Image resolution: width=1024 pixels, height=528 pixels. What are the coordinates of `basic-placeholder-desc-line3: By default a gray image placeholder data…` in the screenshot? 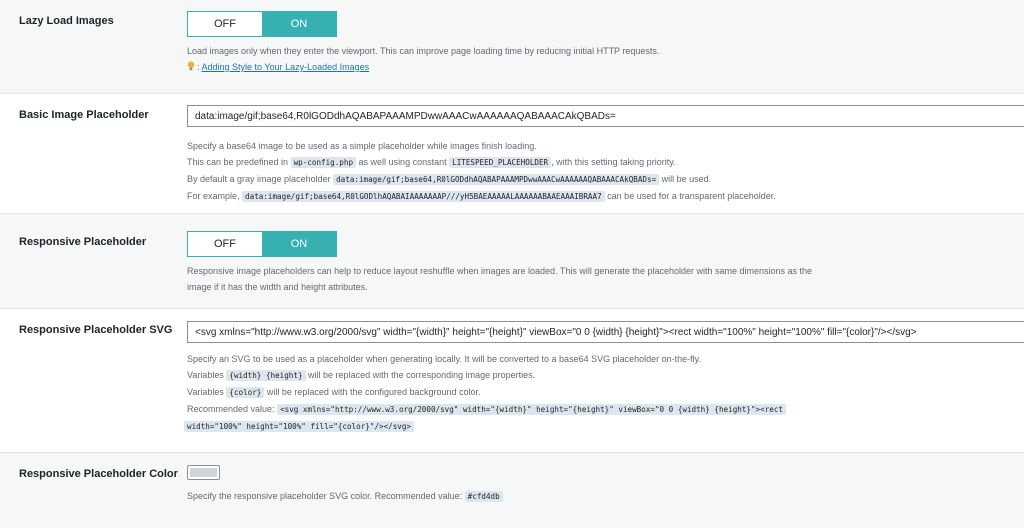 It's located at (449, 179).